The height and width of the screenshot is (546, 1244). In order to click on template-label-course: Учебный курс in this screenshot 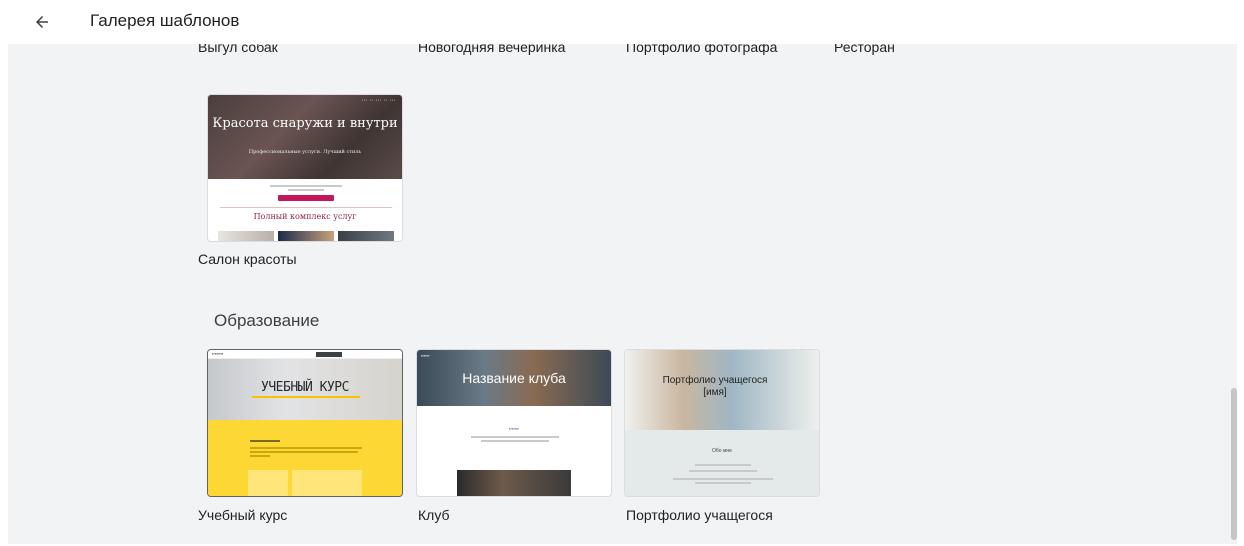, I will do `click(242, 515)`.